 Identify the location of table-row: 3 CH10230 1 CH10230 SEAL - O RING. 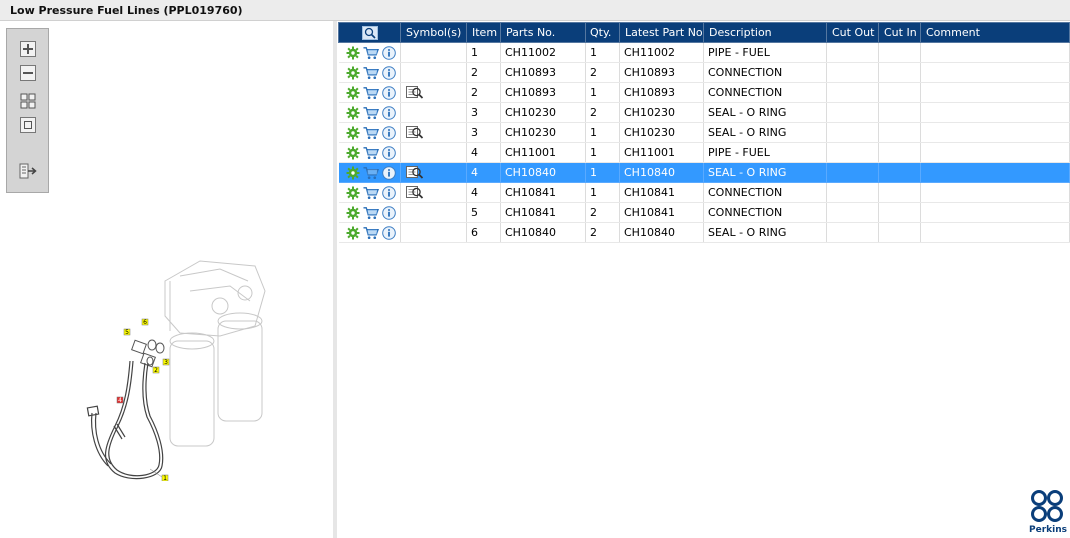
(704, 132).